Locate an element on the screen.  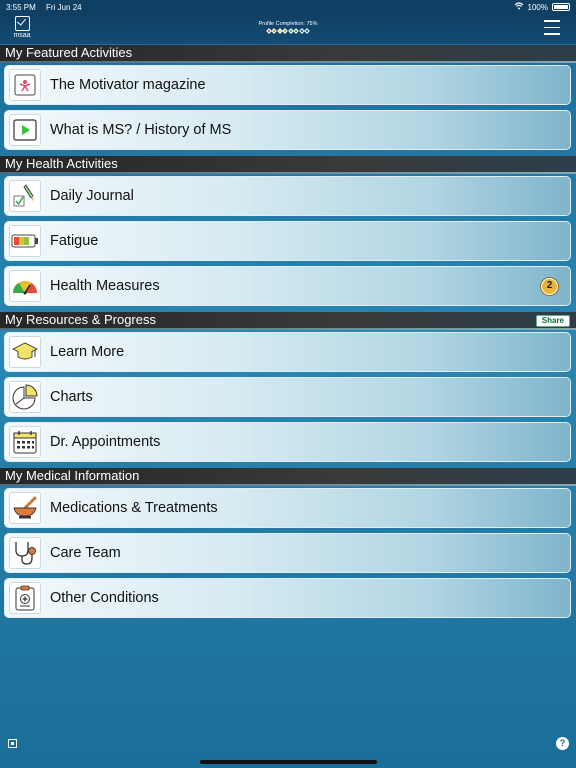
help-icon: ? is located at coordinates (562, 743).